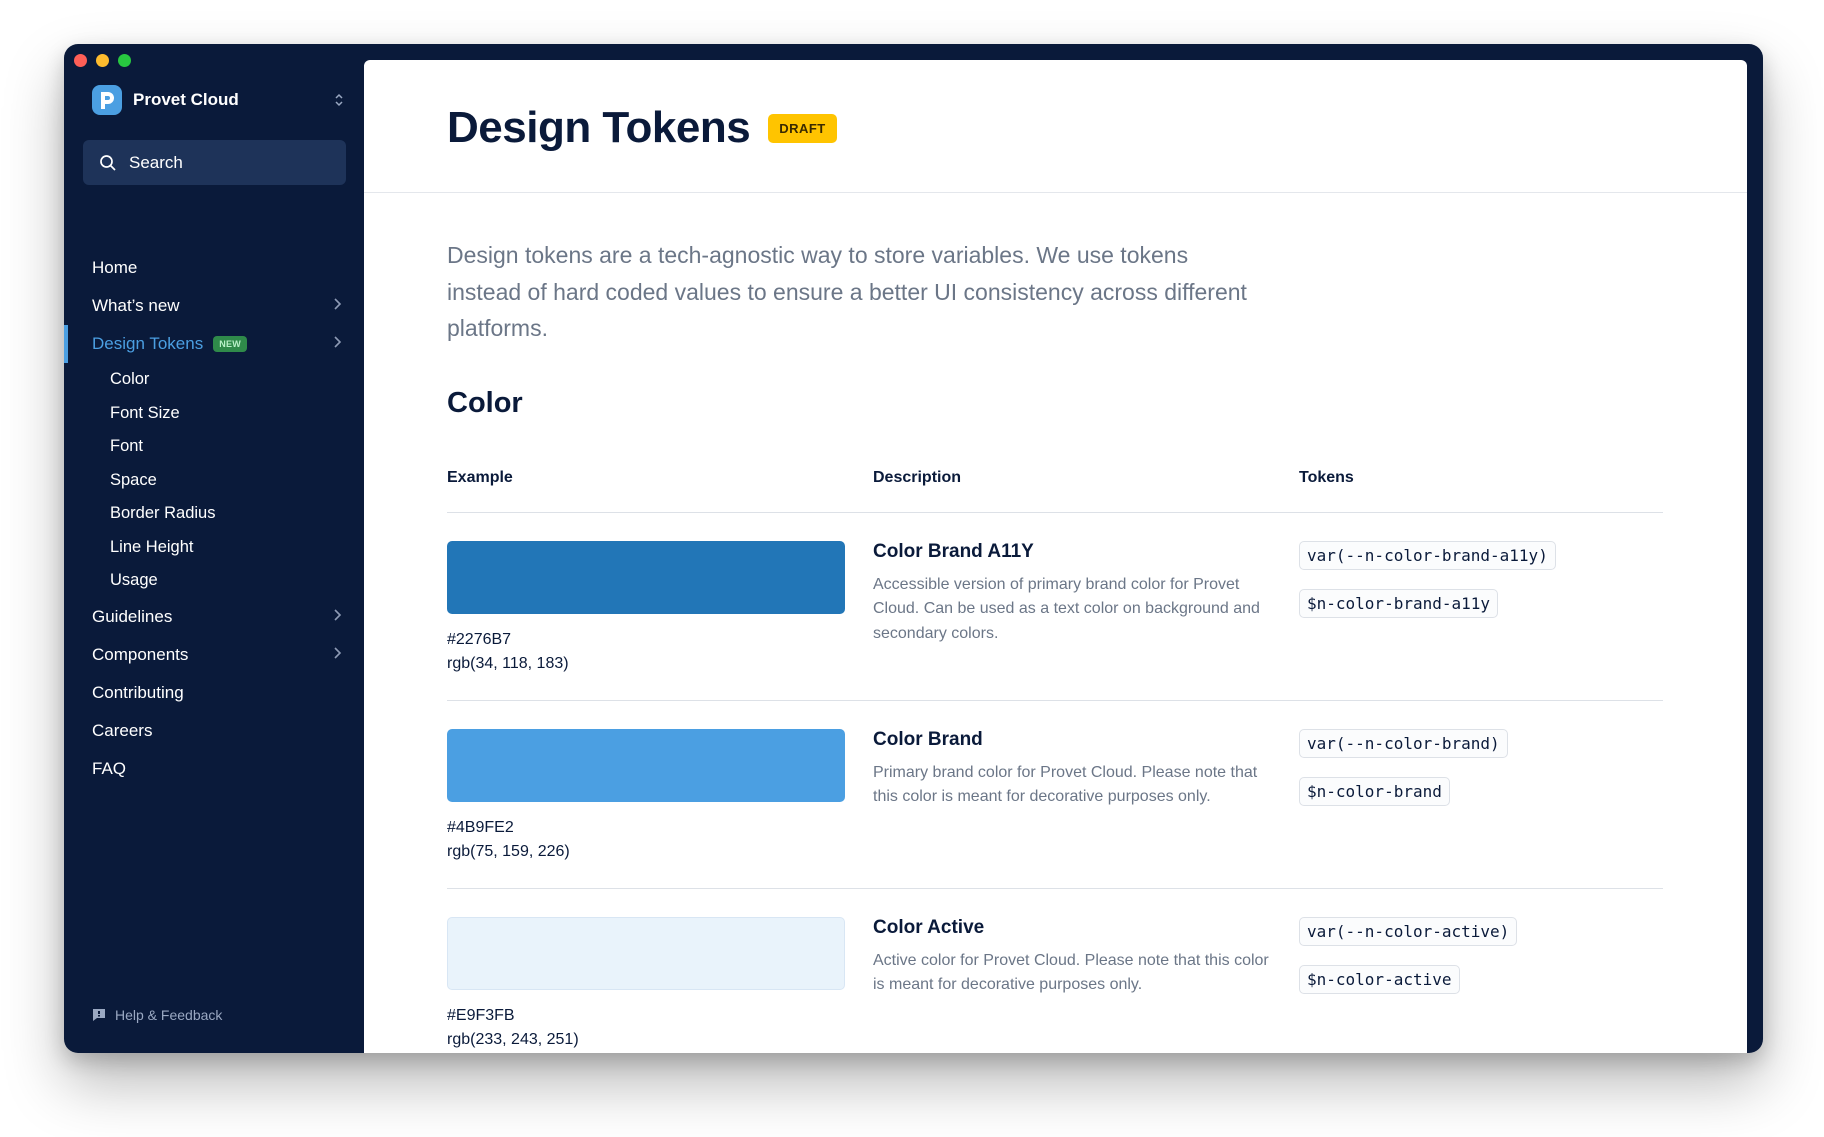  Describe the element at coordinates (1374, 791) in the screenshot. I see `scss-token-code: $n-color-brand` at that location.